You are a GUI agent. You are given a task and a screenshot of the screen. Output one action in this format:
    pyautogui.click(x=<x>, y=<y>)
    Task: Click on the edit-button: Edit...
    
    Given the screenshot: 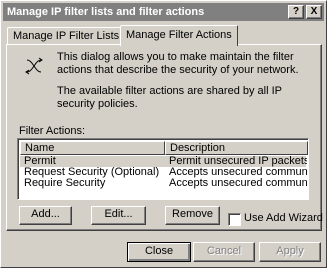 What is the action you would take?
    pyautogui.click(x=118, y=215)
    